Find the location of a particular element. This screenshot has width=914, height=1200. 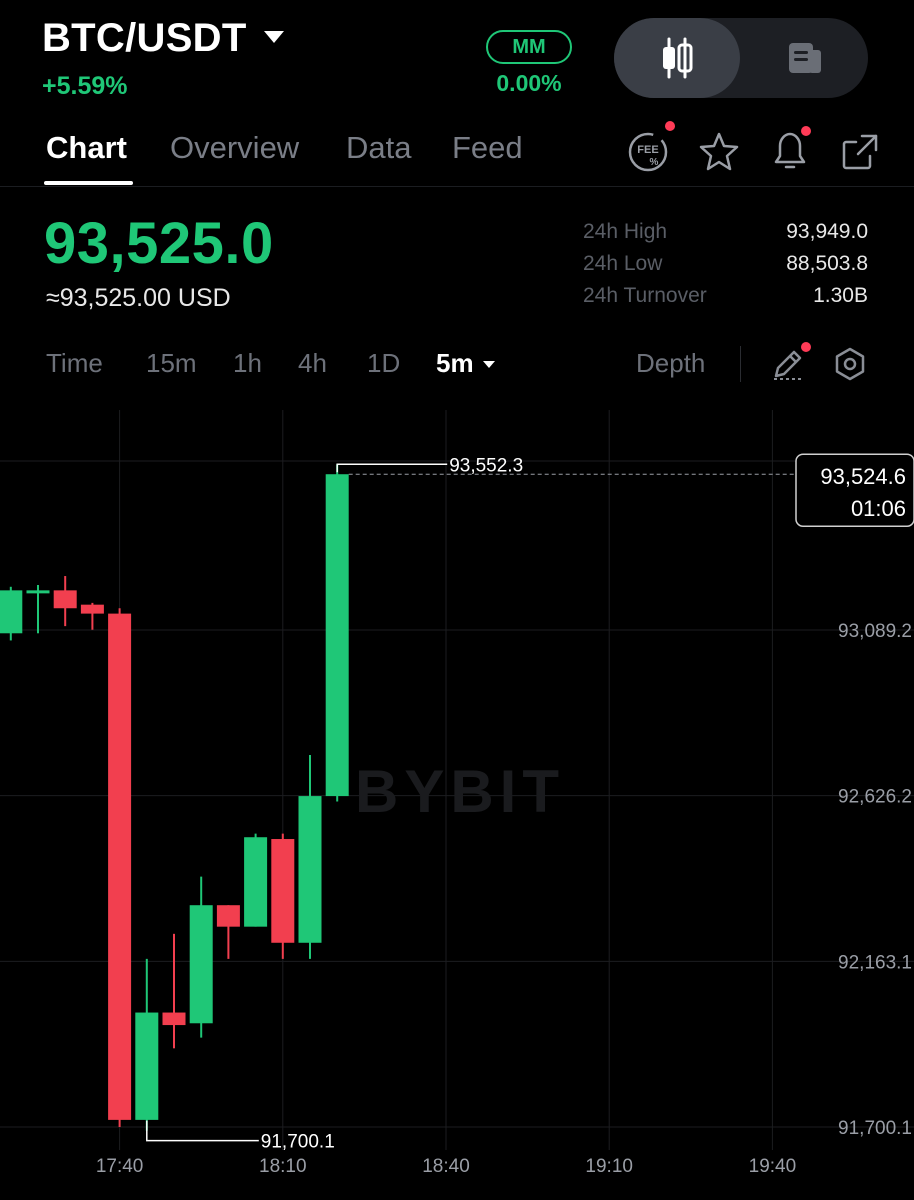

fee-icon-text: FEE is located at coordinates (647, 150).